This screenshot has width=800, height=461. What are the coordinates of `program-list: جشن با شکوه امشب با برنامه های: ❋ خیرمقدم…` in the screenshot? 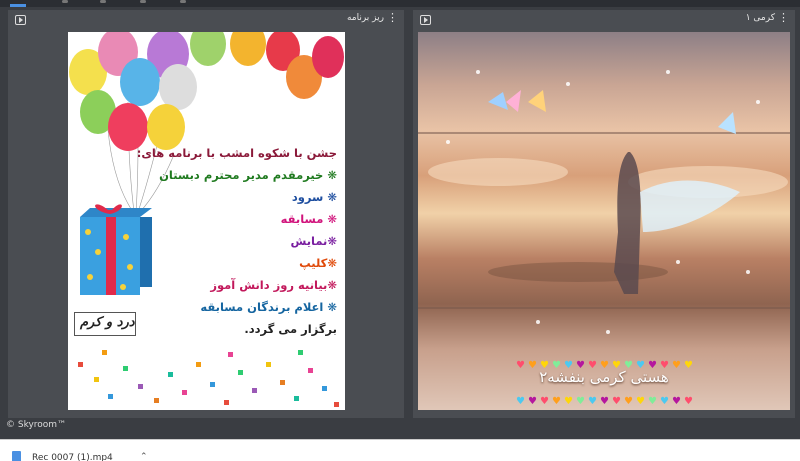 It's located at (236, 241).